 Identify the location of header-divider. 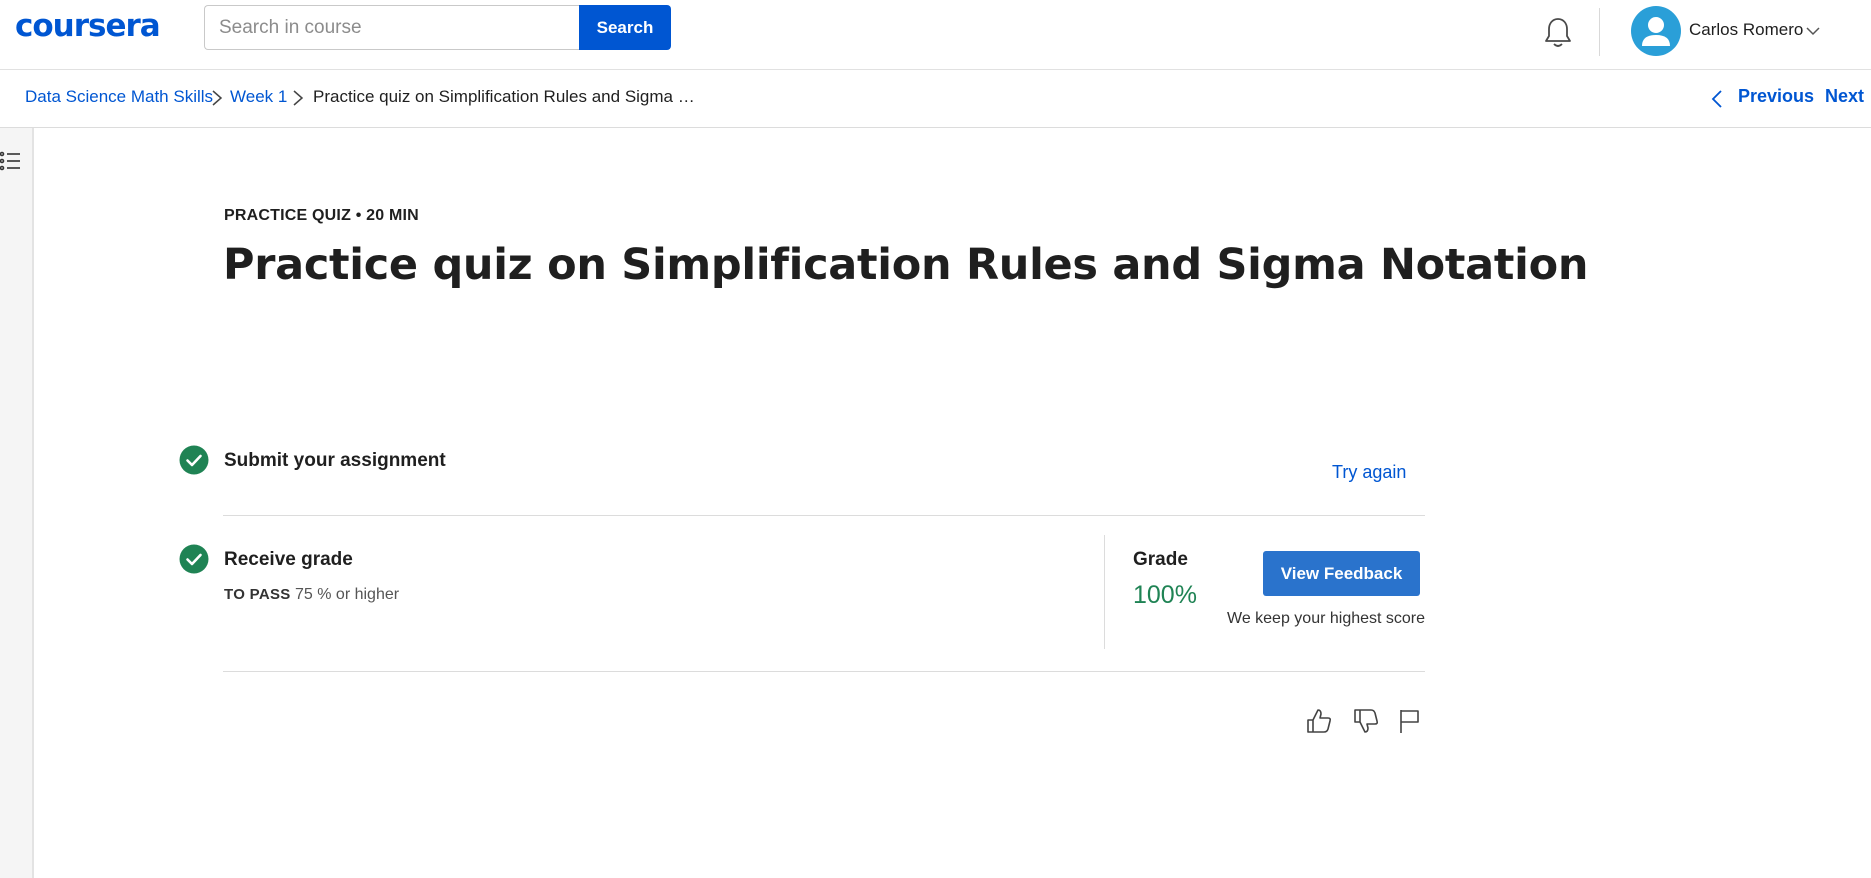
(1599, 32).